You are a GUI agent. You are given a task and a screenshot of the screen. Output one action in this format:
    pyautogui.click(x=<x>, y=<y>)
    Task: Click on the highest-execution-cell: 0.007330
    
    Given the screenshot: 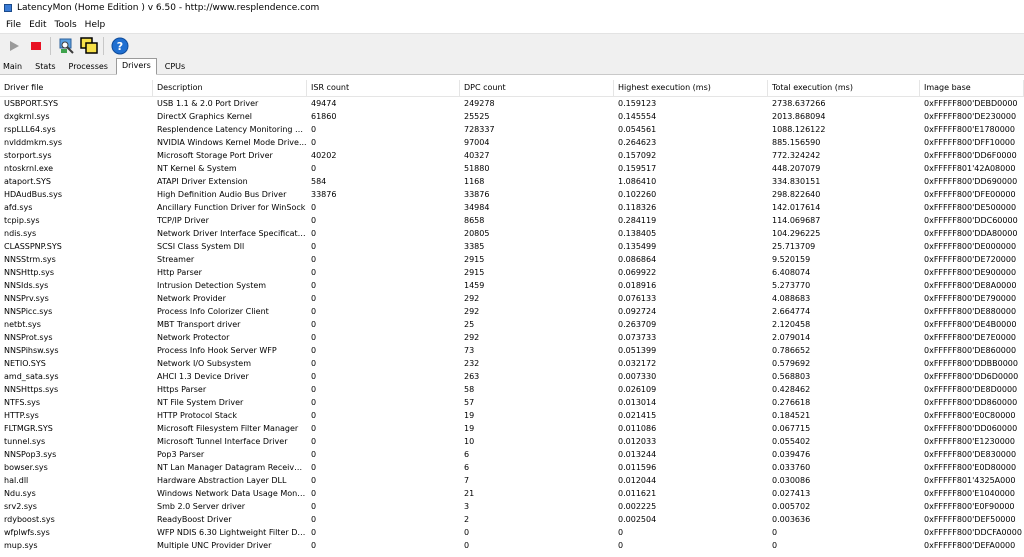 What is the action you would take?
    pyautogui.click(x=637, y=376)
    